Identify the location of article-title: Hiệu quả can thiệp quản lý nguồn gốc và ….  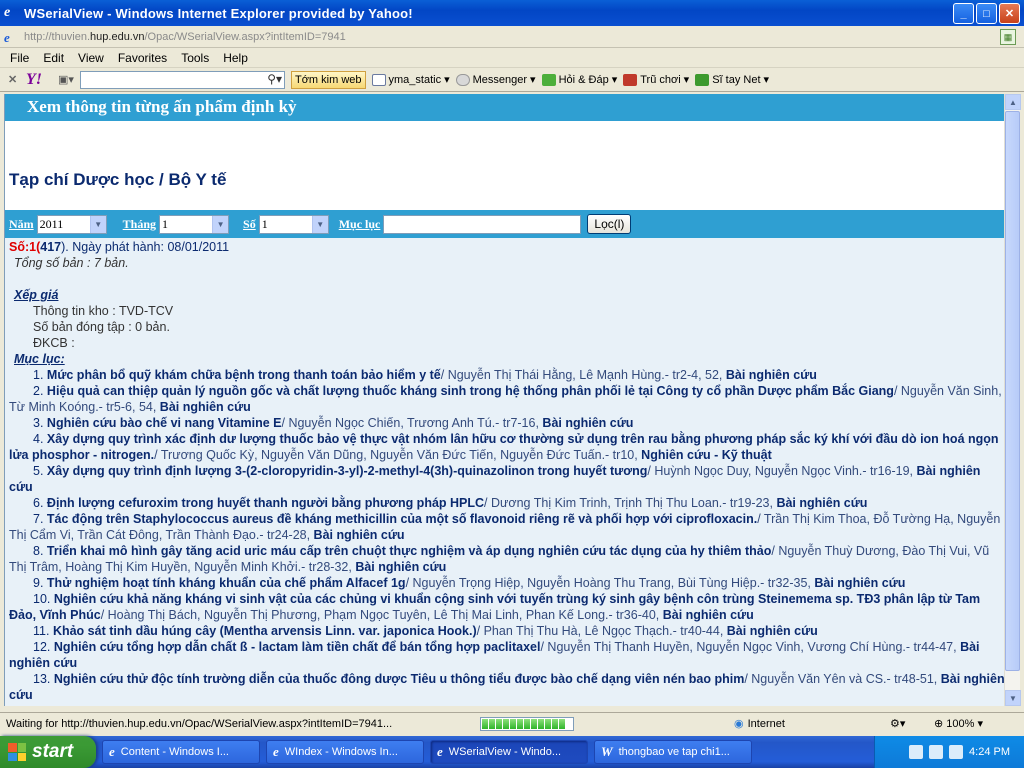
(470, 391).